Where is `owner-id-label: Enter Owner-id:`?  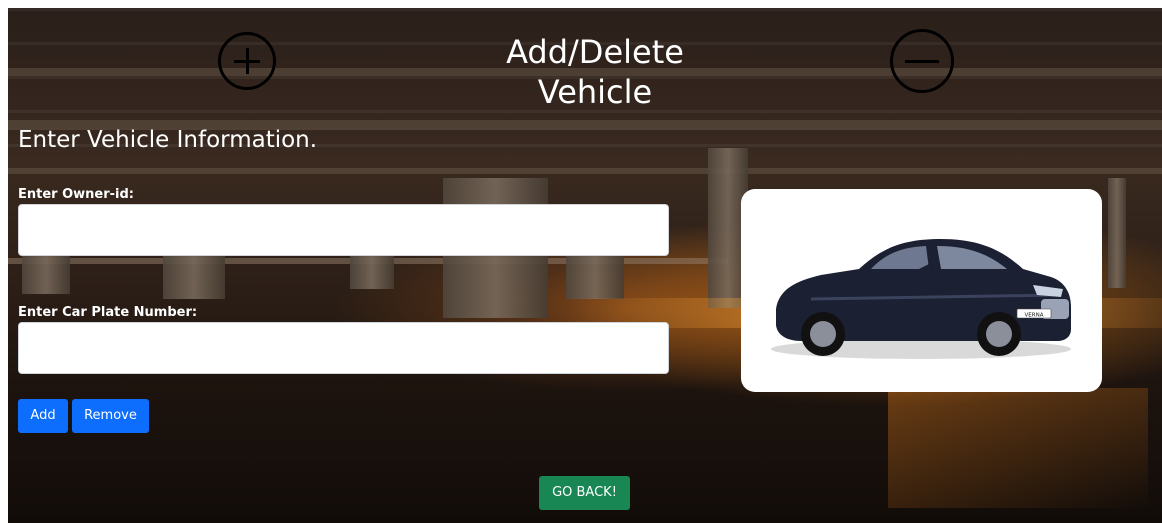
owner-id-label: Enter Owner-id: is located at coordinates (76, 194).